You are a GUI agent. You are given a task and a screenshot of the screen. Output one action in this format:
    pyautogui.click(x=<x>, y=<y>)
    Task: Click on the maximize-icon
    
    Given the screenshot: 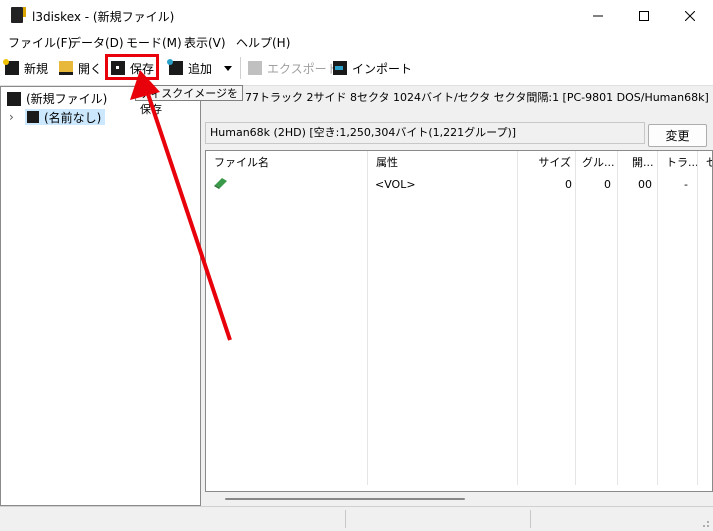 What is the action you would take?
    pyautogui.click(x=644, y=15)
    